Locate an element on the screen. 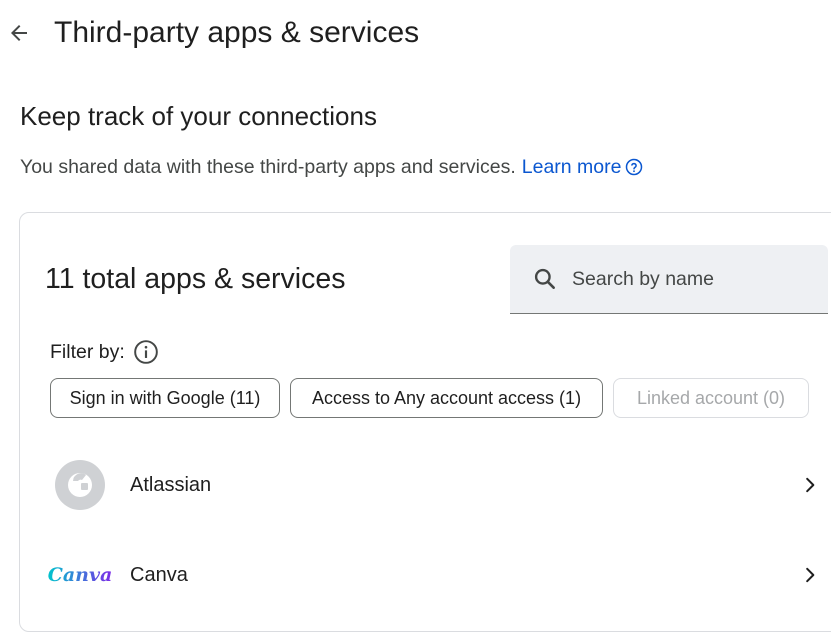  chip-label: Access to Any account access (1) is located at coordinates (446, 397).